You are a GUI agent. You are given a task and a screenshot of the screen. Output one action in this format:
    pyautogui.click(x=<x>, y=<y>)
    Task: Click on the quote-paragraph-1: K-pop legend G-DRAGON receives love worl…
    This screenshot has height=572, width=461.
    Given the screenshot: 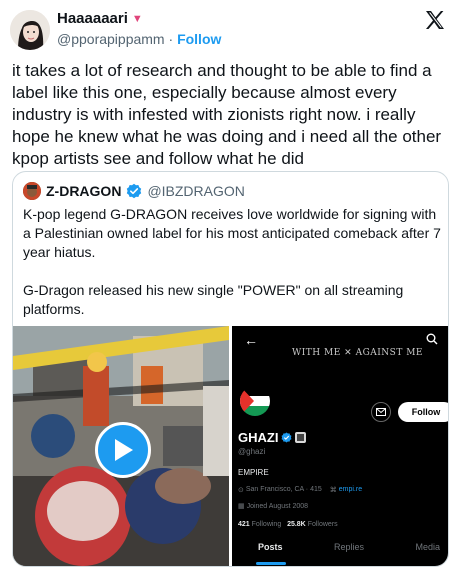 What is the action you would take?
    pyautogui.click(x=232, y=233)
    